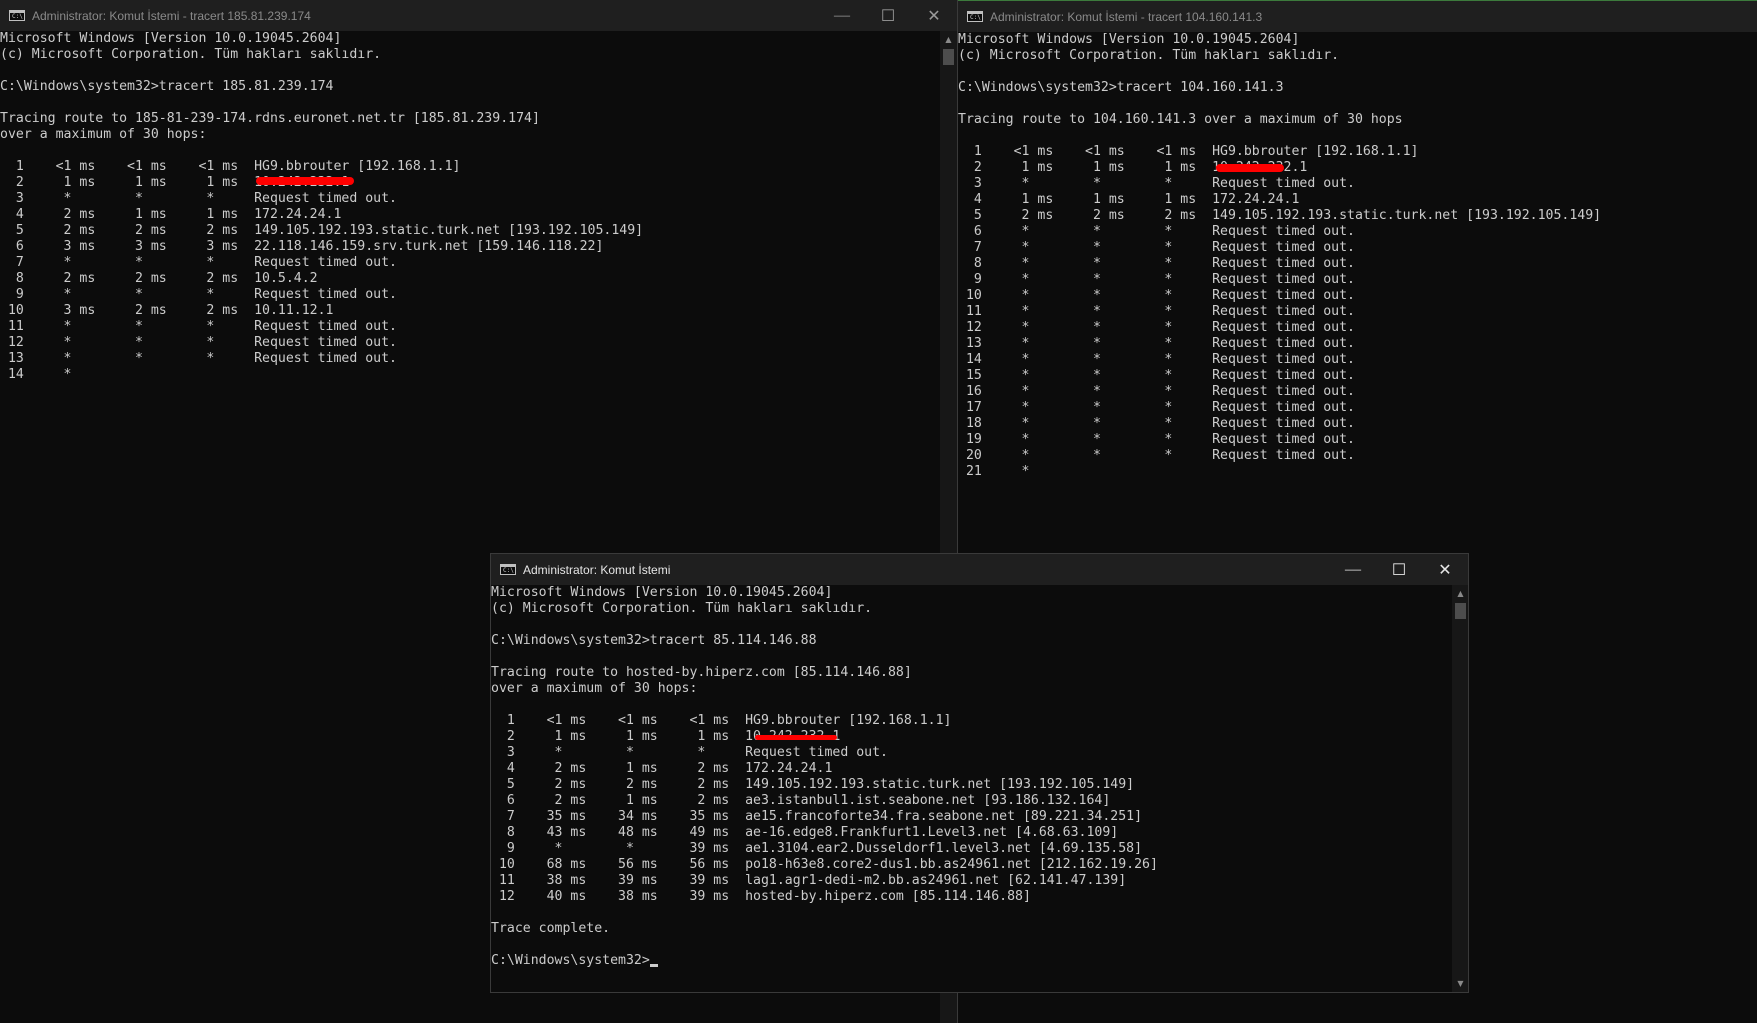 The image size is (1757, 1023). What do you see at coordinates (1156, 455) in the screenshot?
I see `console-line: 20 * * * Request timed out.` at bounding box center [1156, 455].